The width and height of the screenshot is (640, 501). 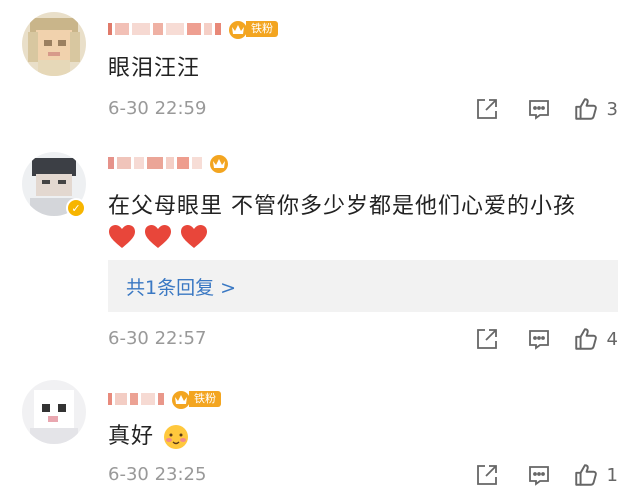 I want to click on like-count: 4, so click(x=612, y=339).